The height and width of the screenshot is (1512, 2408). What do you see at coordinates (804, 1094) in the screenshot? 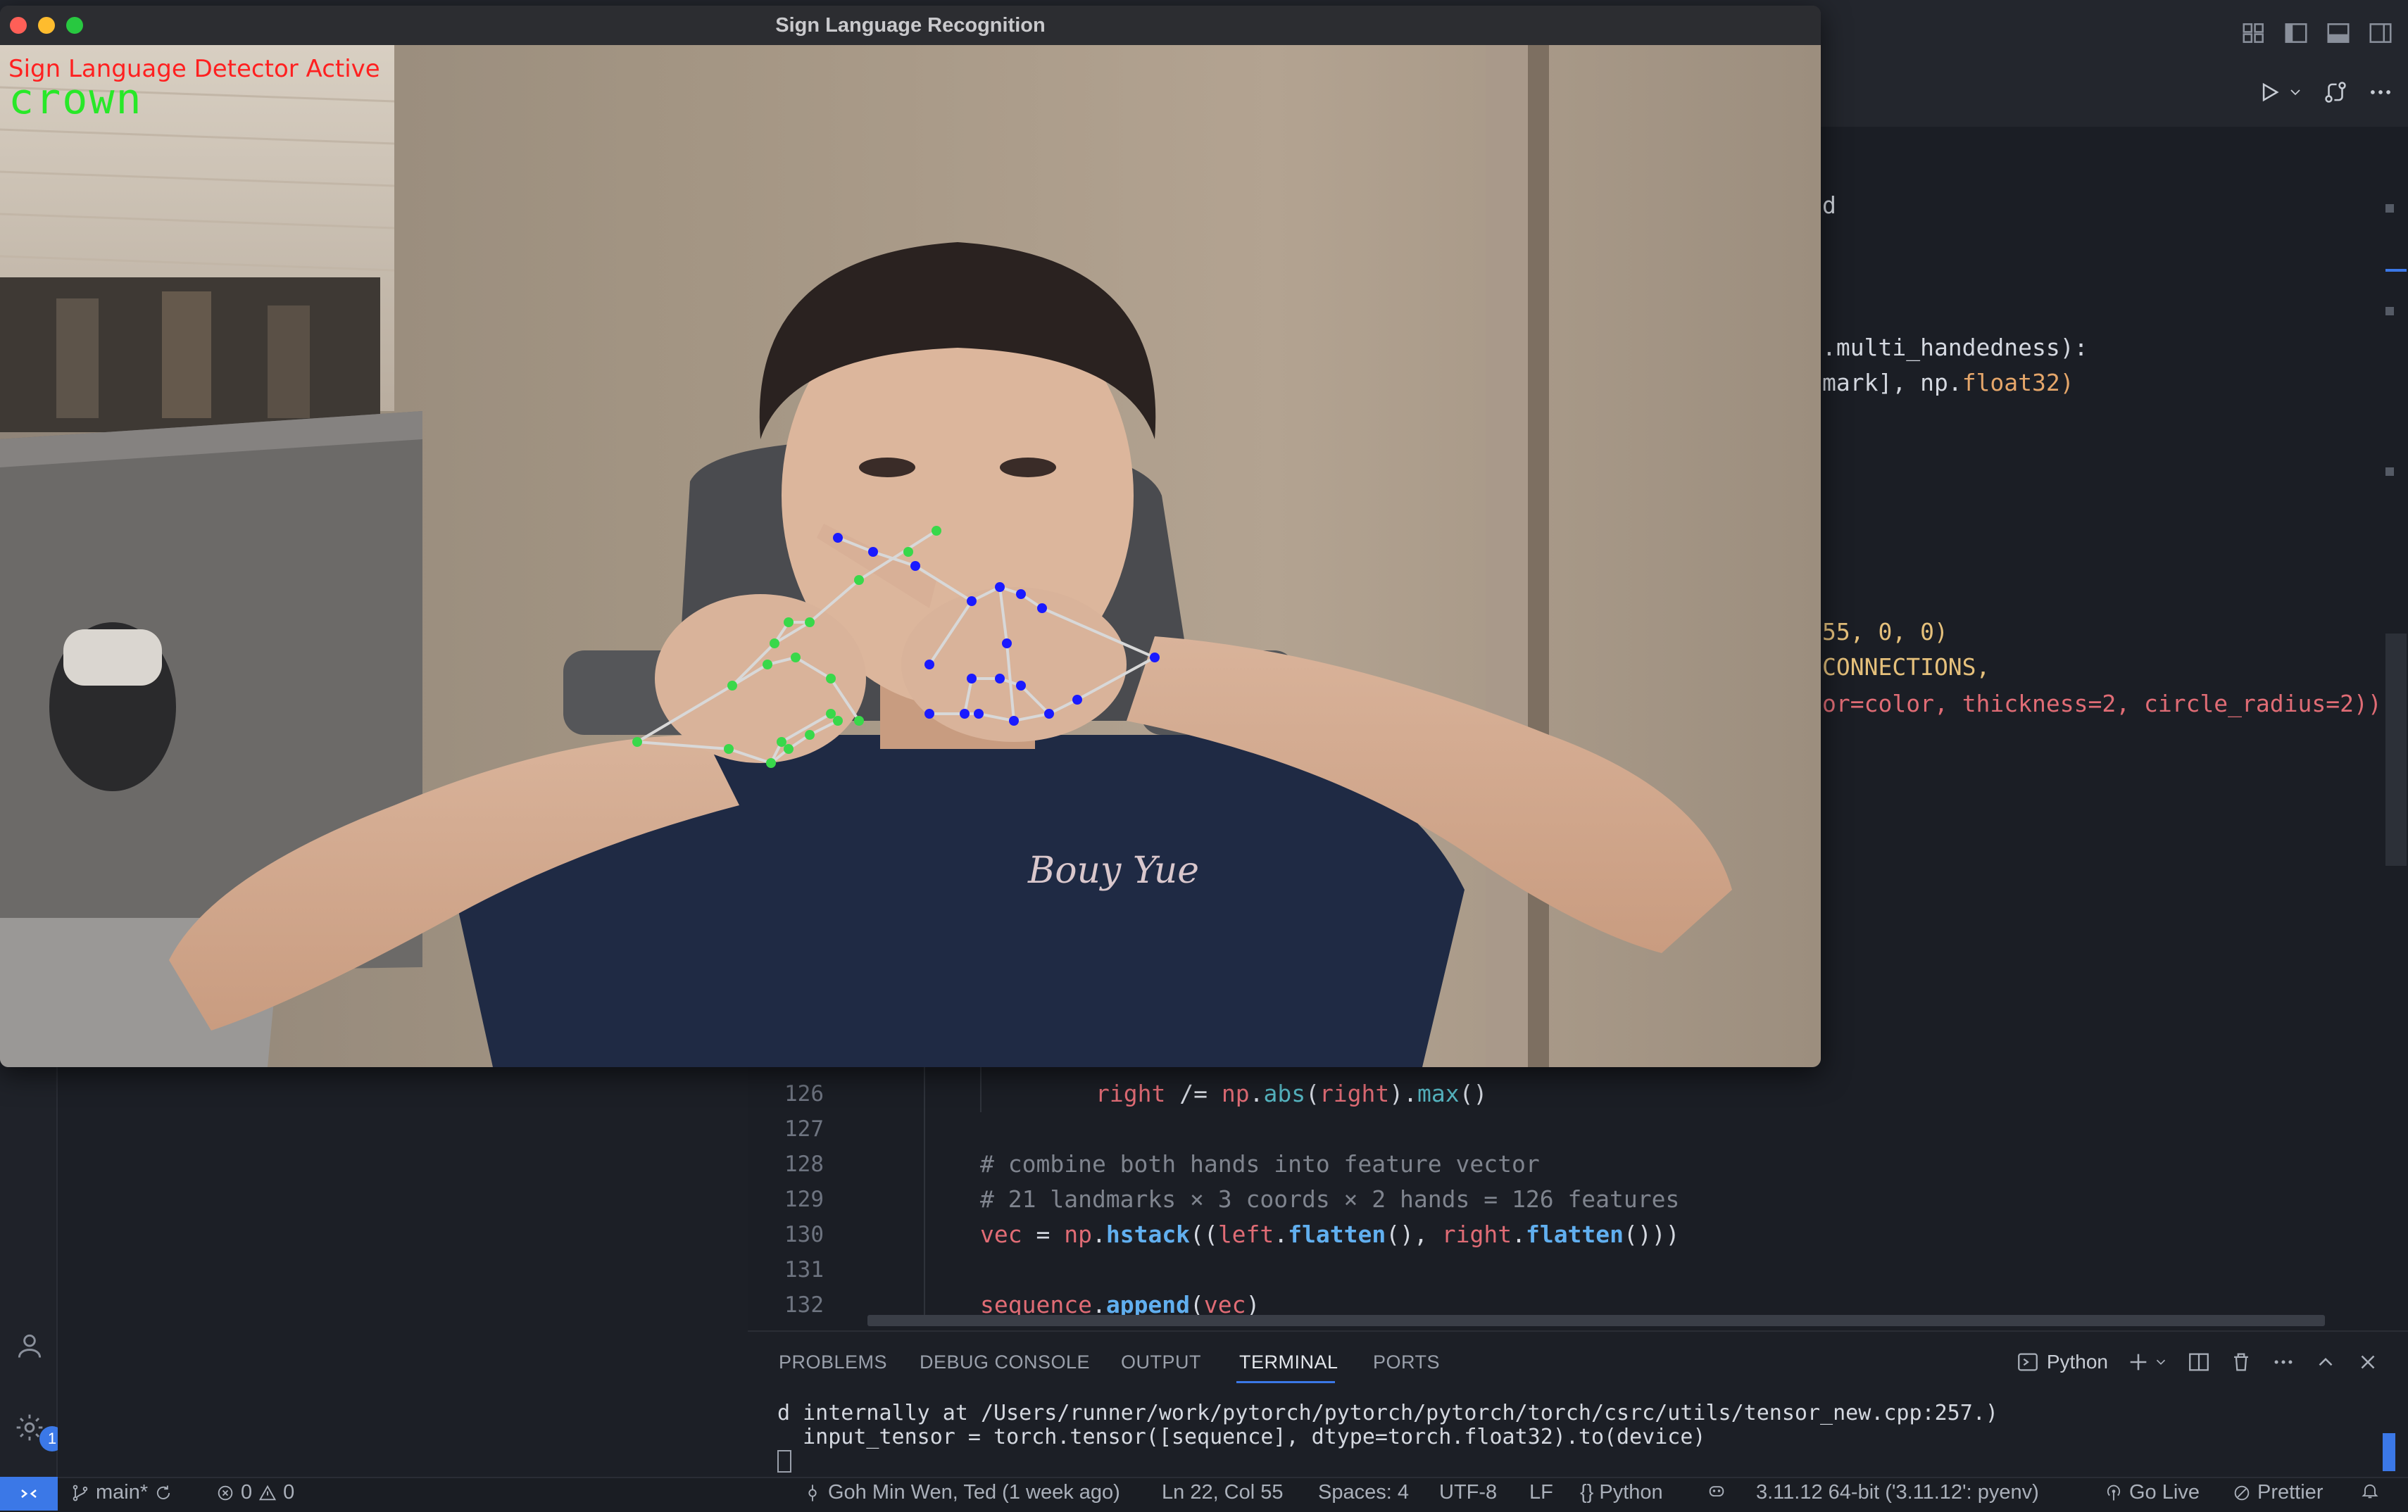
I see `line-number: 126` at bounding box center [804, 1094].